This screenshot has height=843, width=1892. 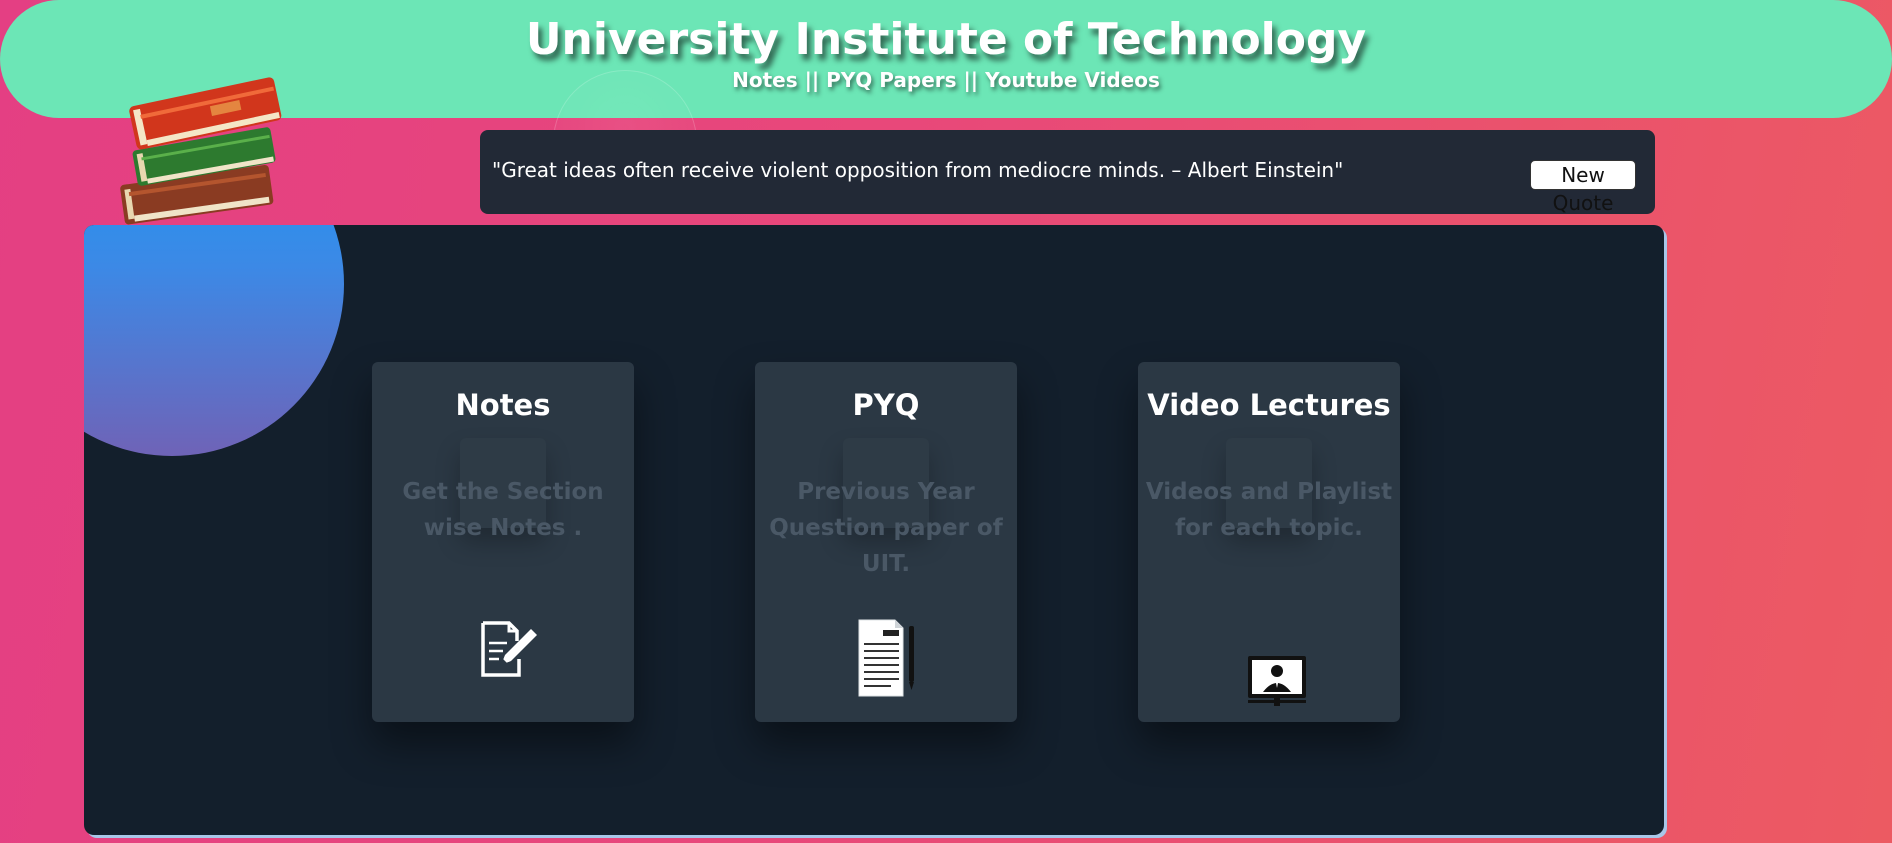 What do you see at coordinates (886, 405) in the screenshot?
I see `card-title: PYQ` at bounding box center [886, 405].